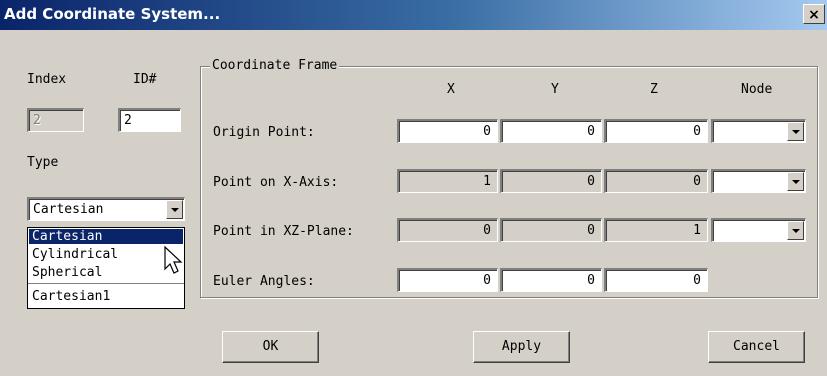  Describe the element at coordinates (55, 120) in the screenshot. I see `index-field: 2` at that location.